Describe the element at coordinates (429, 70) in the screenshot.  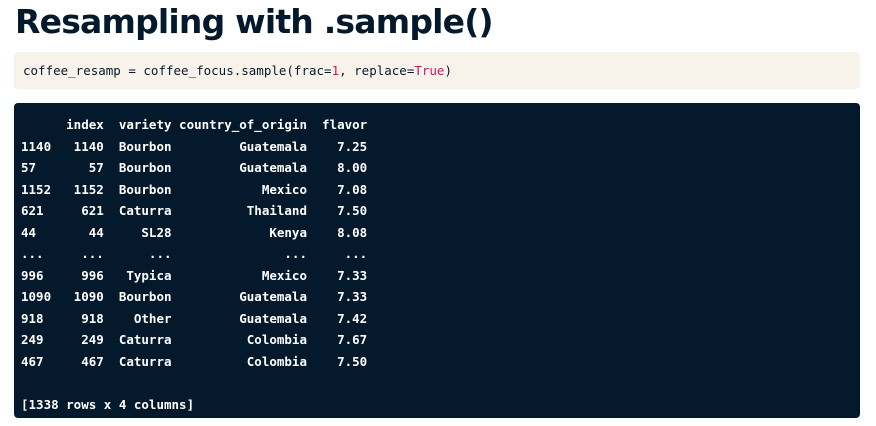
I see `code-replace-value: True` at that location.